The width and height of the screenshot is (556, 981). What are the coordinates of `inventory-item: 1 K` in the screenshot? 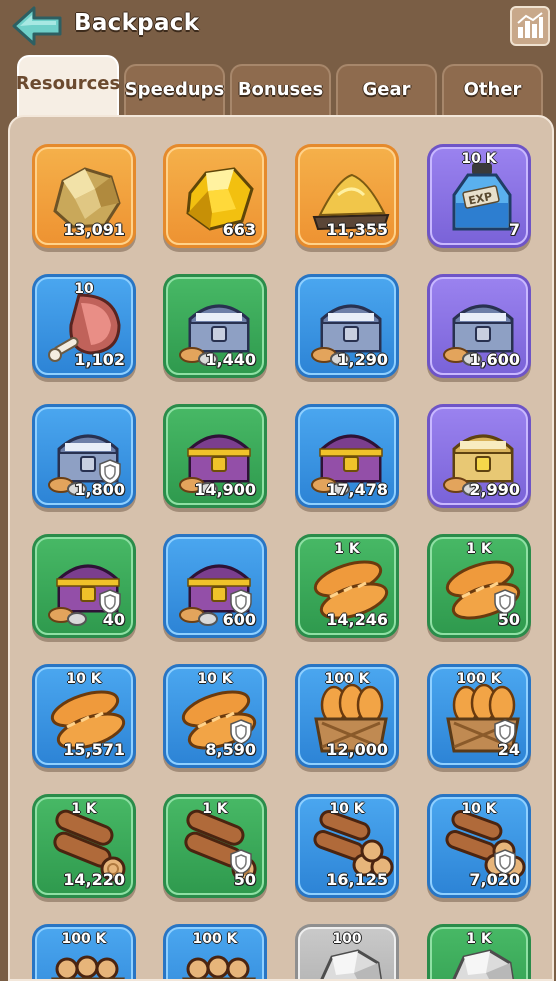 It's located at (479, 951).